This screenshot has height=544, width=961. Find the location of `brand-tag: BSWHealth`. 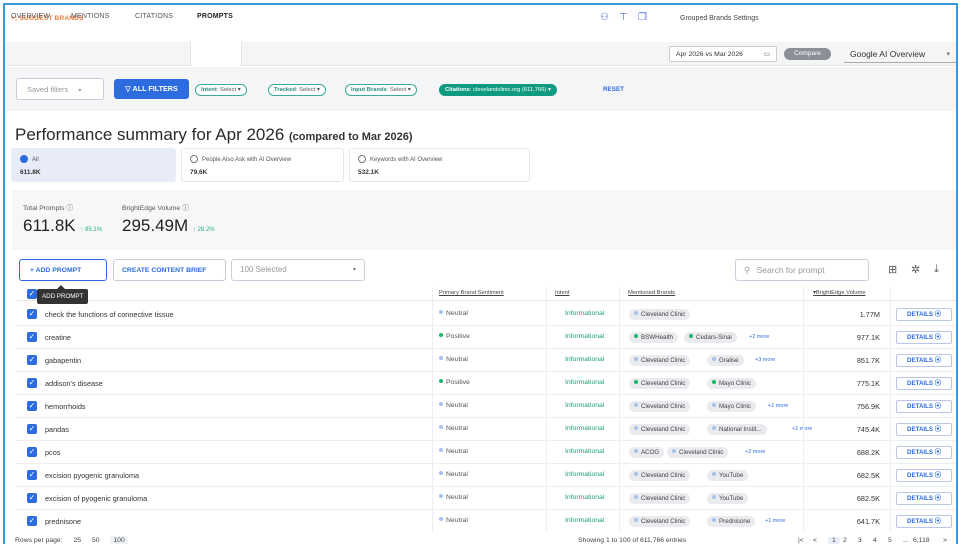

brand-tag: BSWHealth is located at coordinates (653, 337).